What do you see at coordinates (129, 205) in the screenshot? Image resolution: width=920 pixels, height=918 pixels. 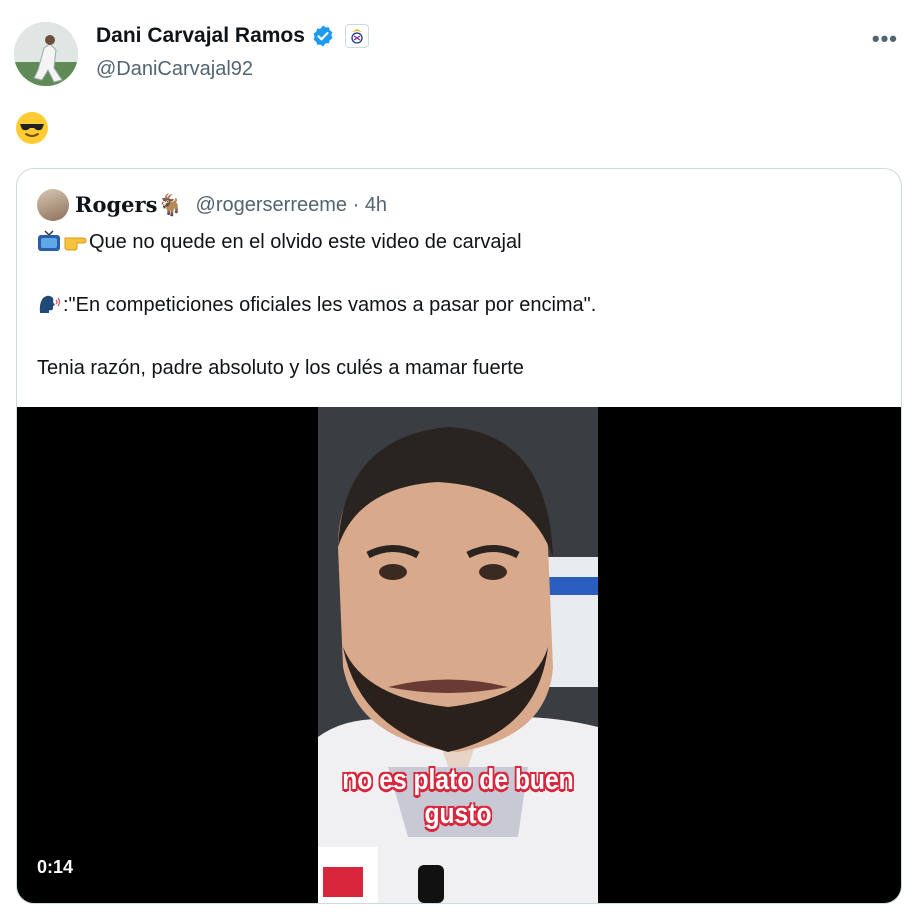 I see `quoted-author-name: Rogers🐐` at bounding box center [129, 205].